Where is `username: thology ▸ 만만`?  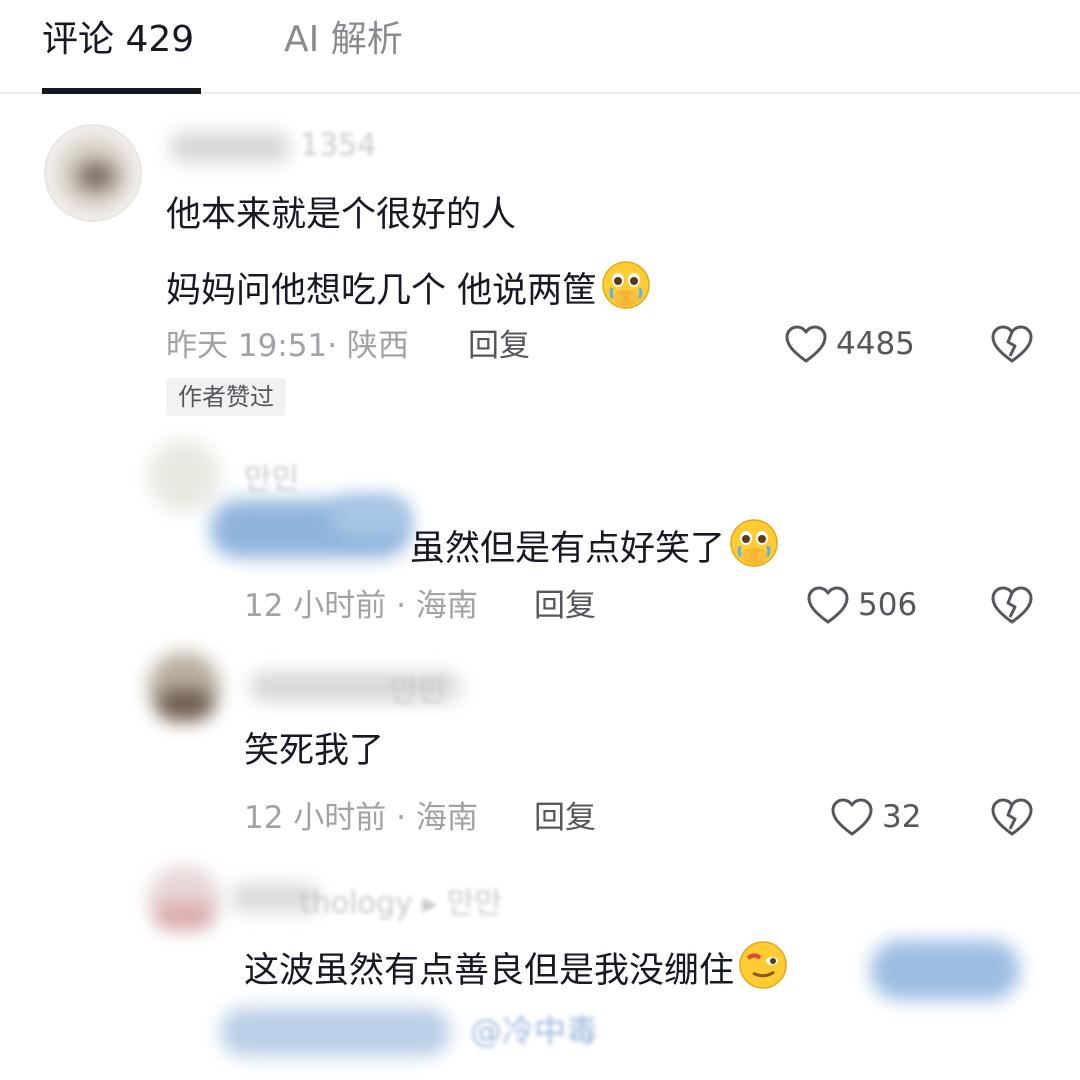
username: thology ▸ 만만 is located at coordinates (401, 900).